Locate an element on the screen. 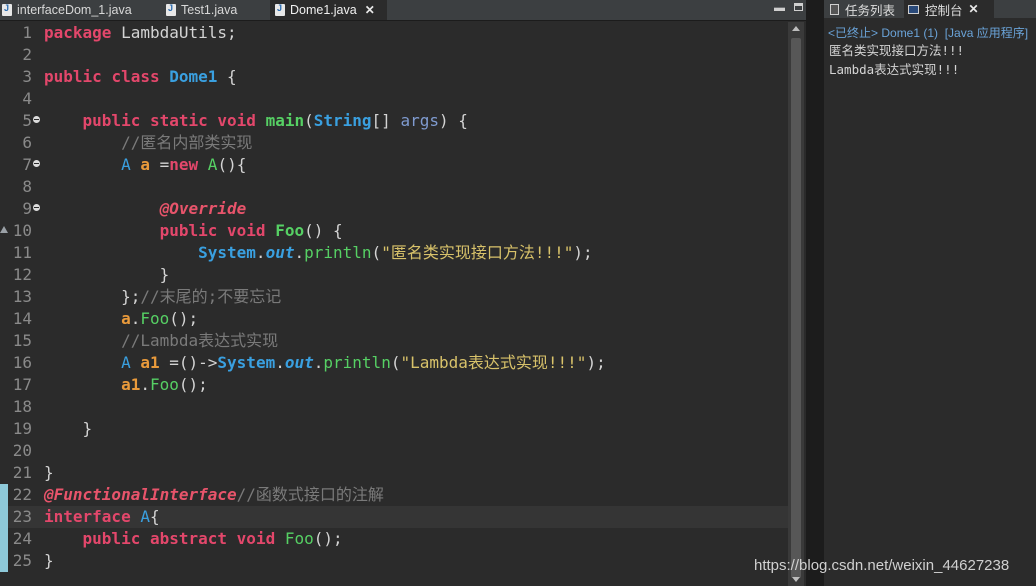  code-token: static is located at coordinates (178, 120).